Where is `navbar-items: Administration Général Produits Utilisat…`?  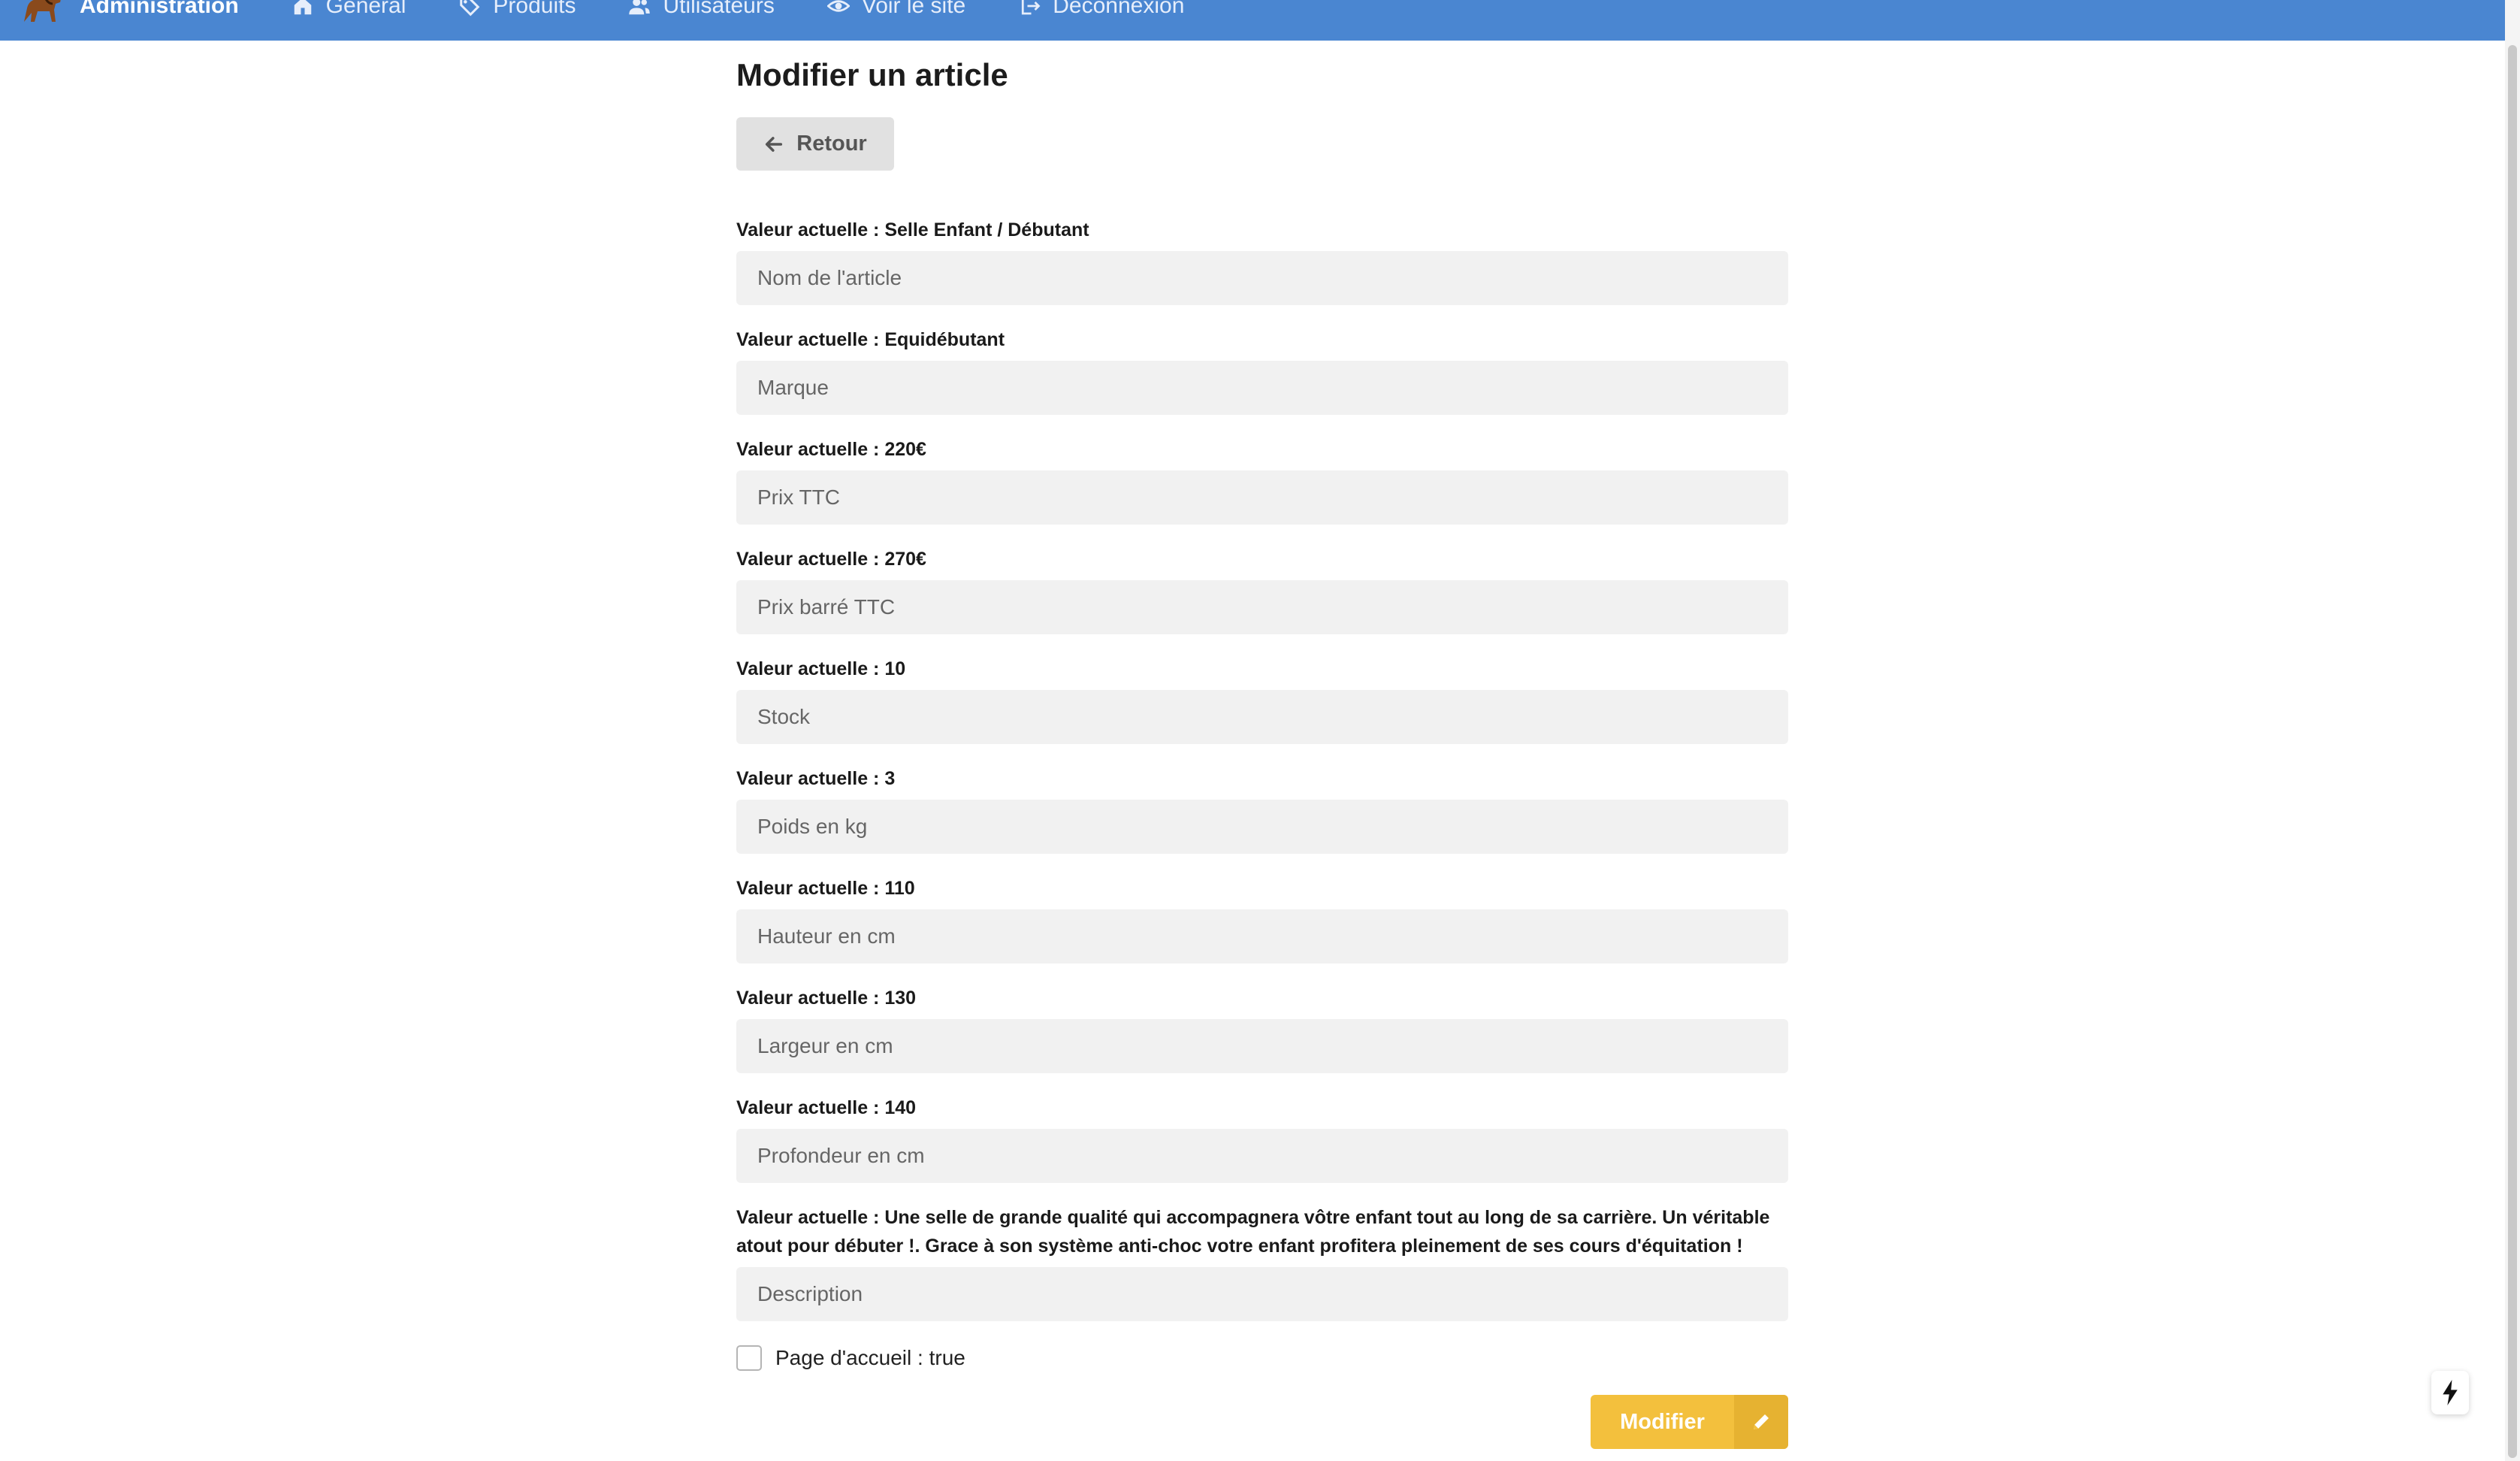
navbar-items: Administration Général Produits Utilisat… is located at coordinates (602, 14).